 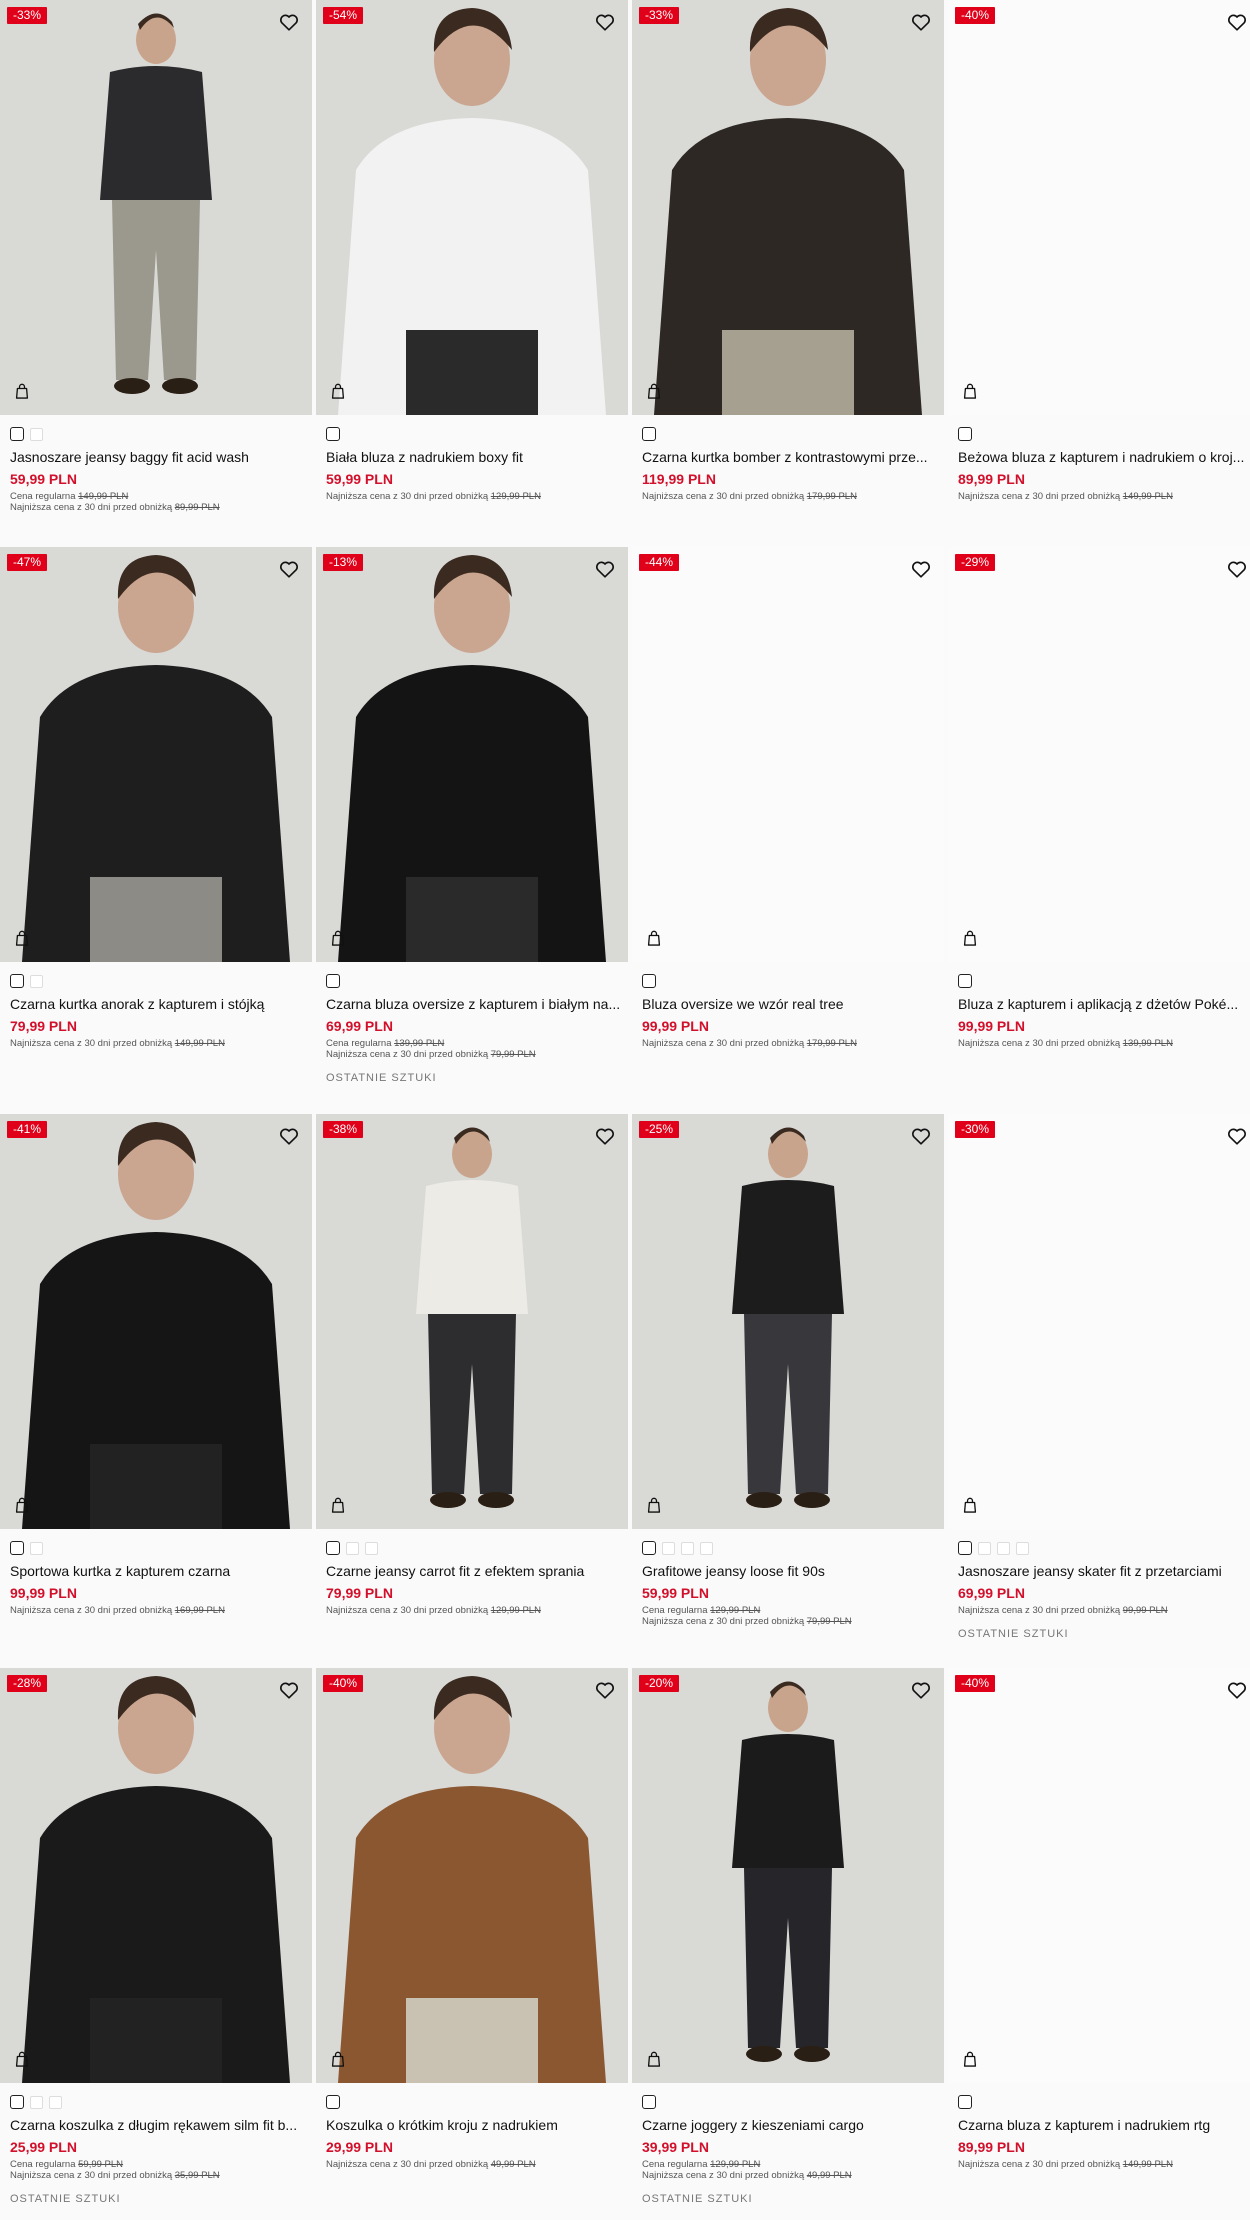 What do you see at coordinates (475, 2125) in the screenshot?
I see `product-title: Koszulka o krótkim kroju z nadrukiem` at bounding box center [475, 2125].